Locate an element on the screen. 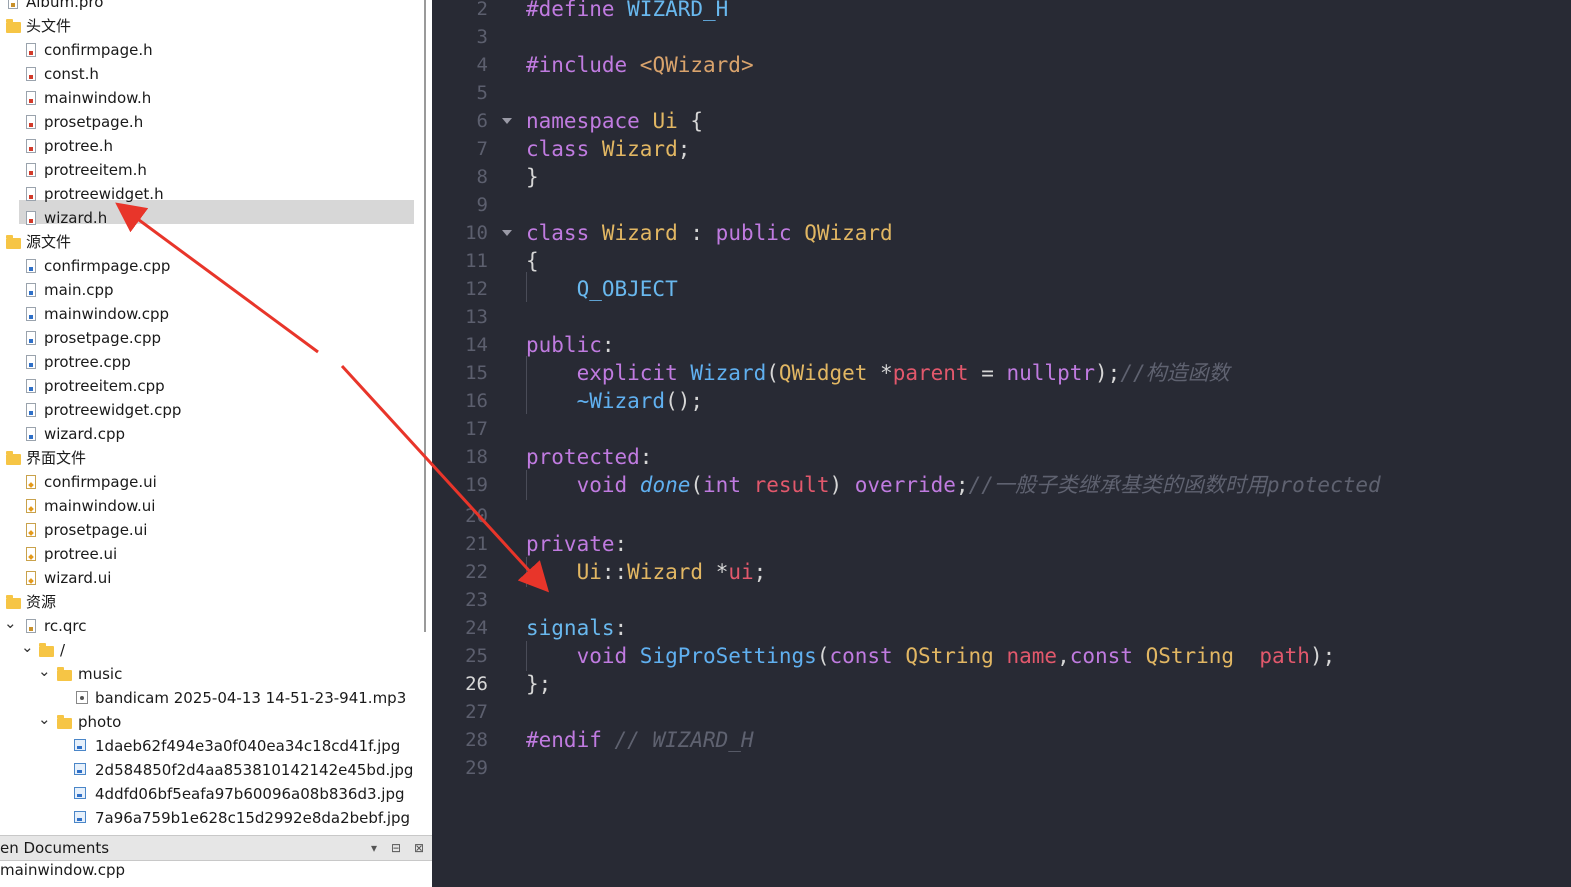 The width and height of the screenshot is (1571, 887). tree-item-file: mainwindow.cpp is located at coordinates (210, 314).